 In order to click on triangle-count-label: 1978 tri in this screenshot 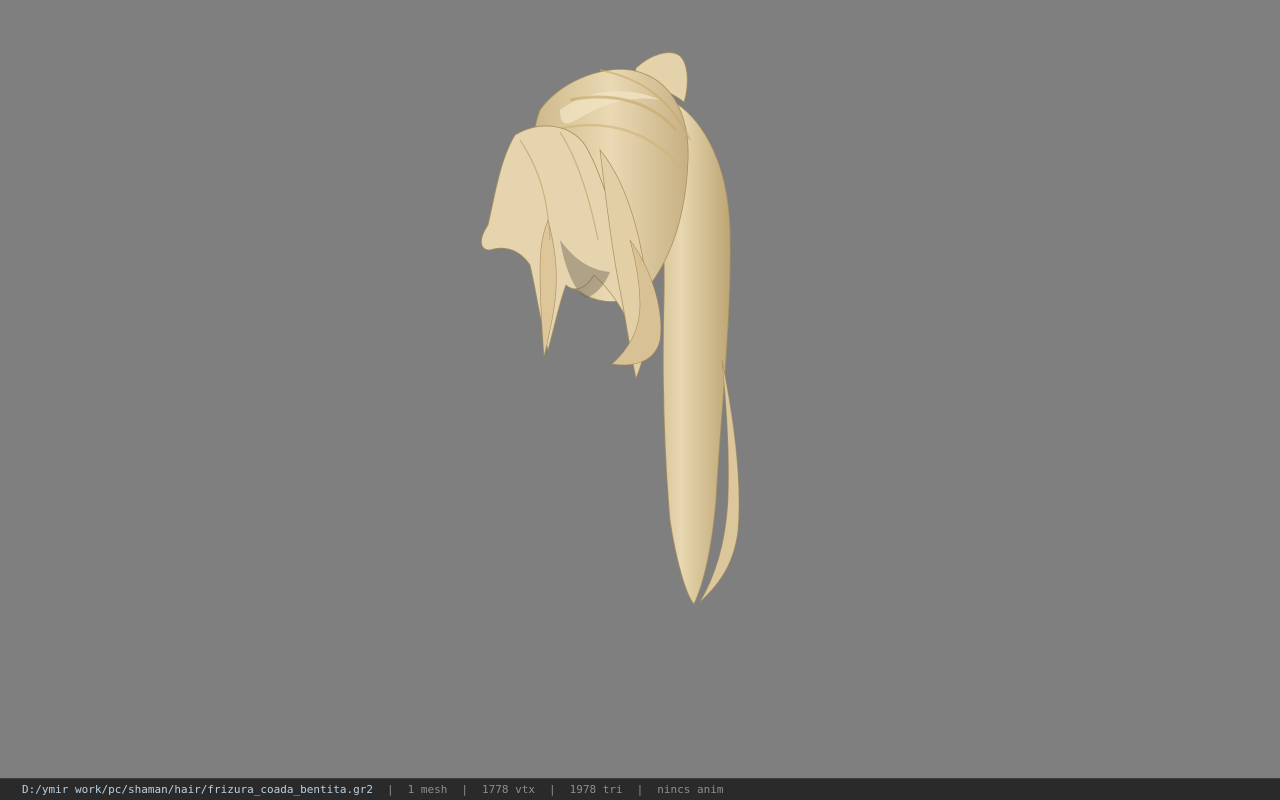, I will do `click(596, 789)`.